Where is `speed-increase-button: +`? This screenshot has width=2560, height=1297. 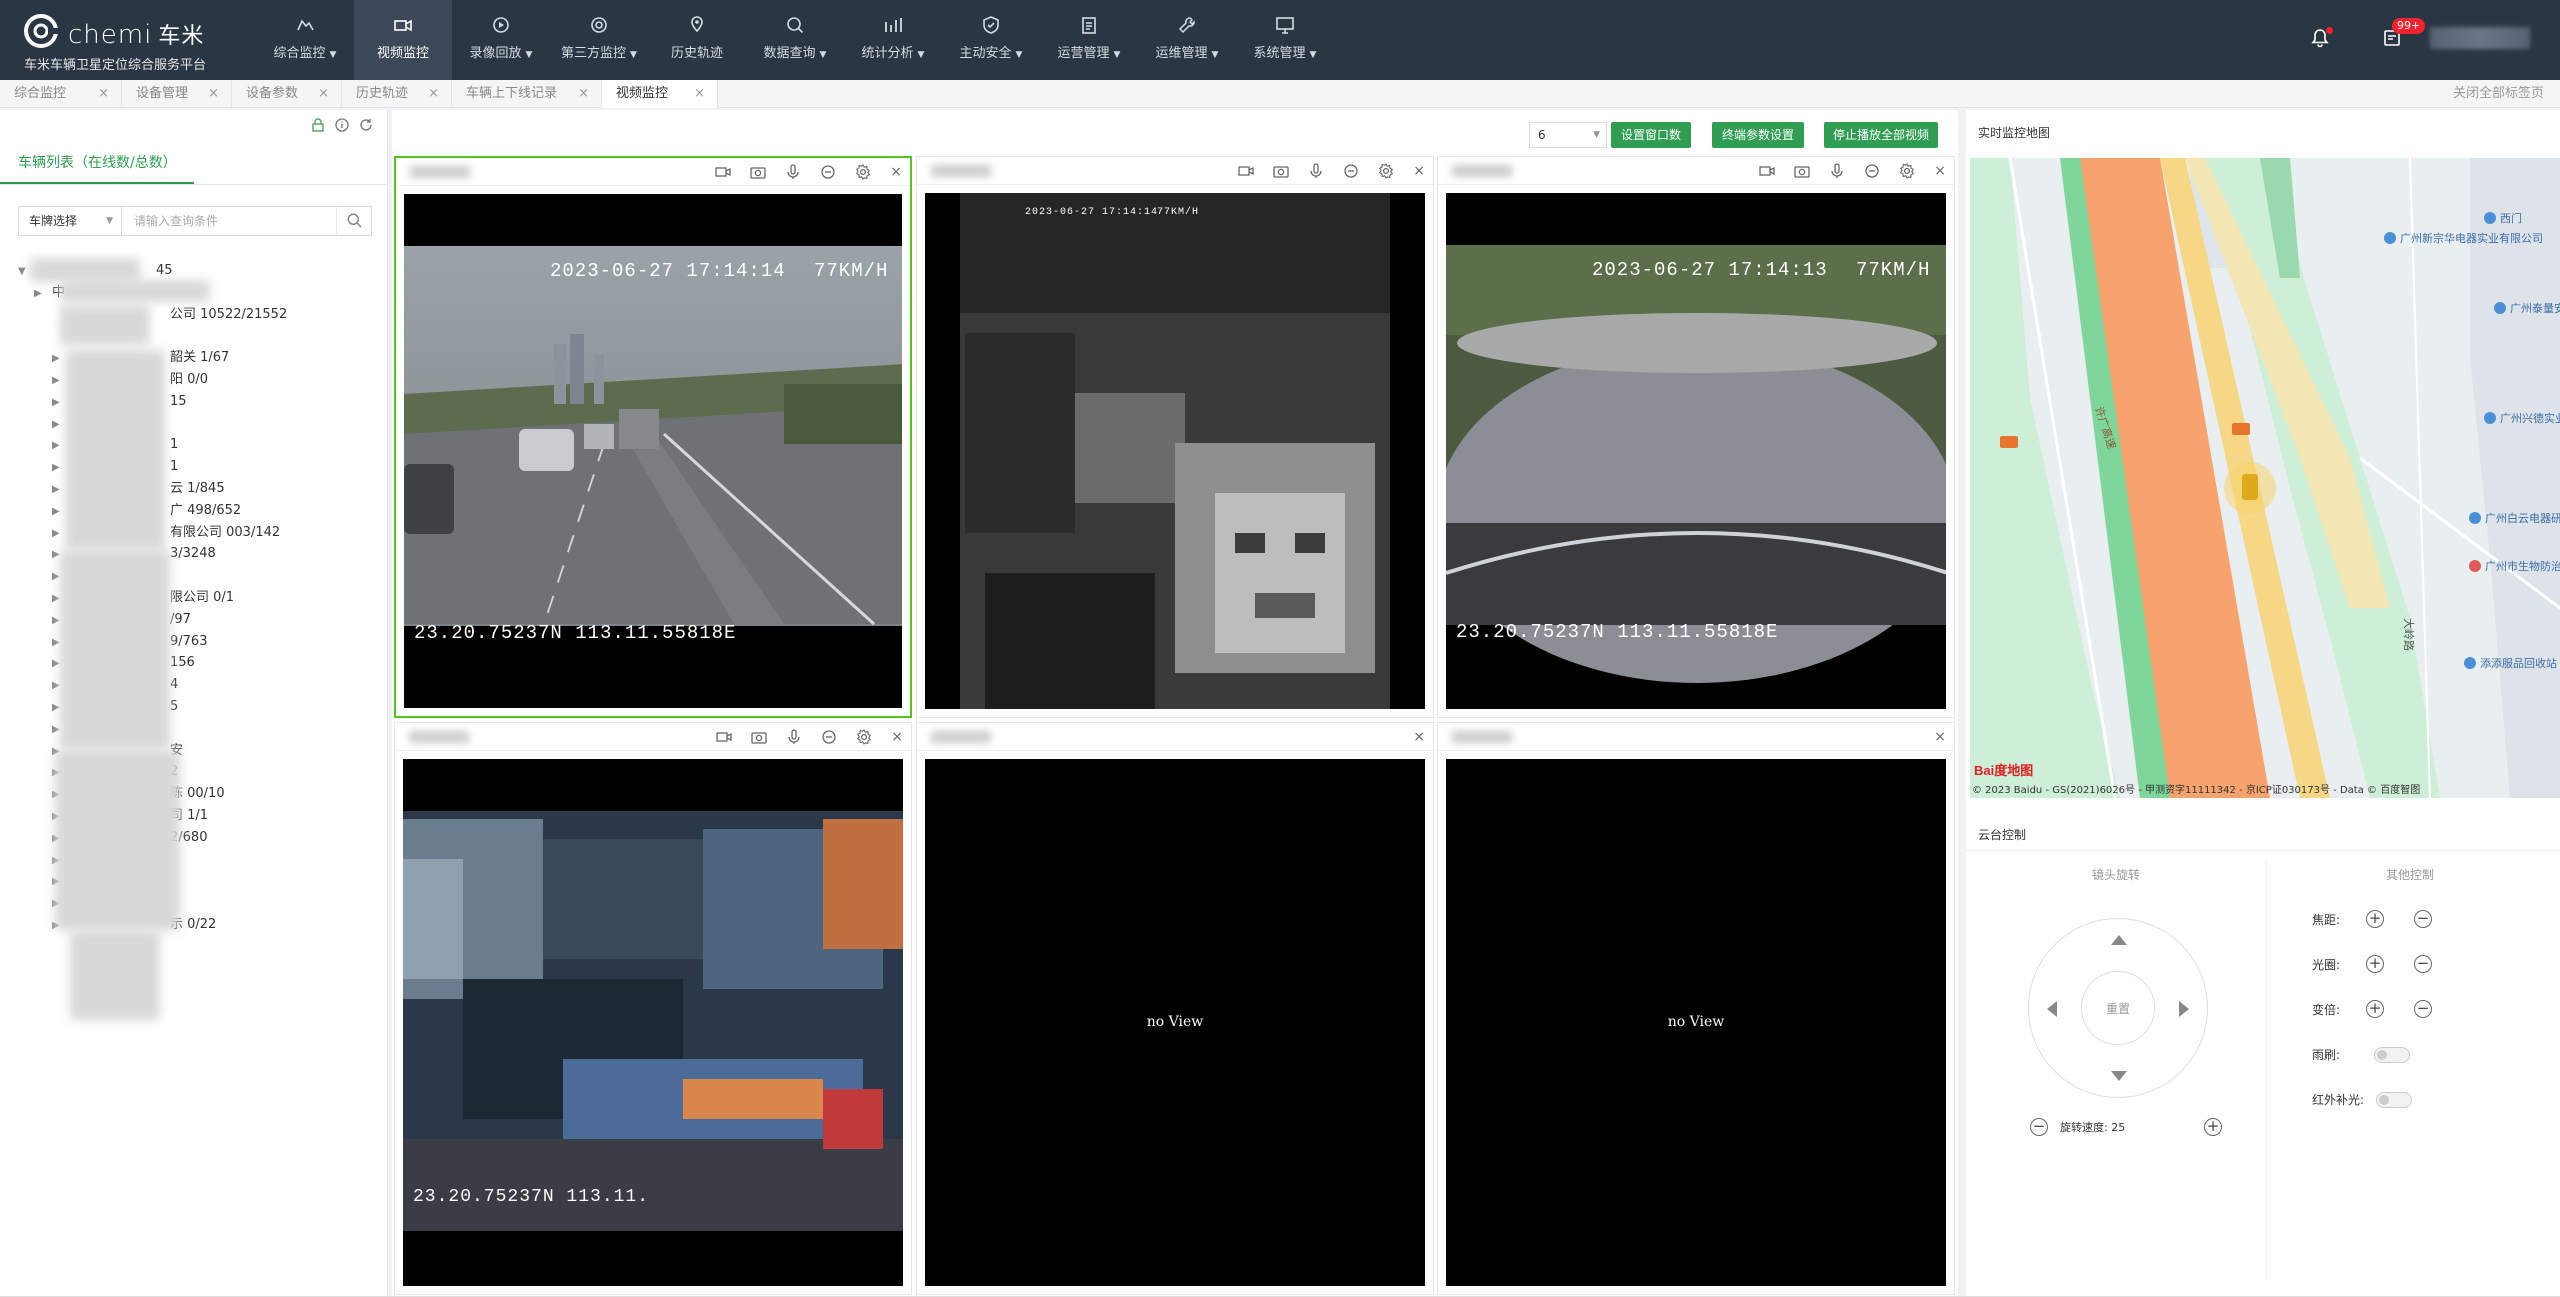 speed-increase-button: + is located at coordinates (2213, 1127).